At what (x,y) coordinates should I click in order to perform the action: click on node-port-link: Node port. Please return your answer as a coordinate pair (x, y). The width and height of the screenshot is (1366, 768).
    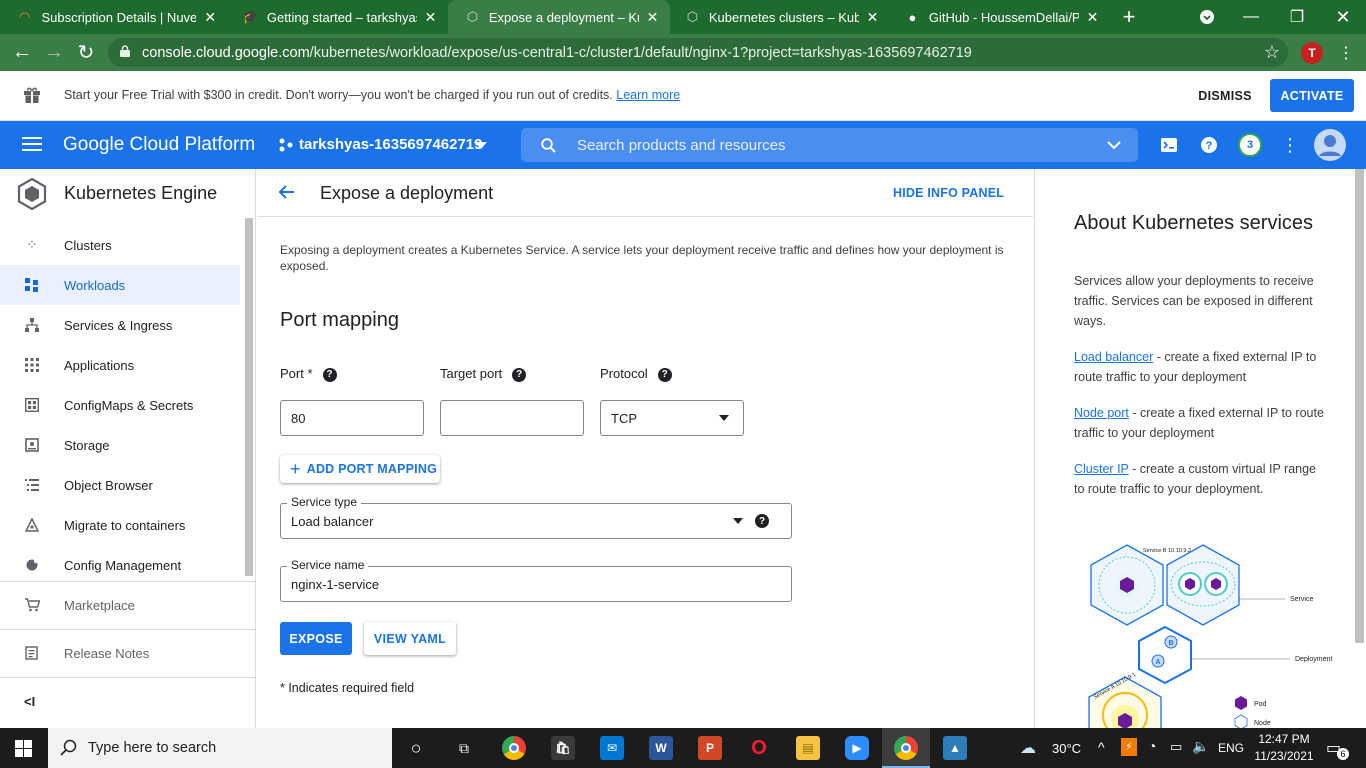
    Looking at the image, I should click on (1101, 413).